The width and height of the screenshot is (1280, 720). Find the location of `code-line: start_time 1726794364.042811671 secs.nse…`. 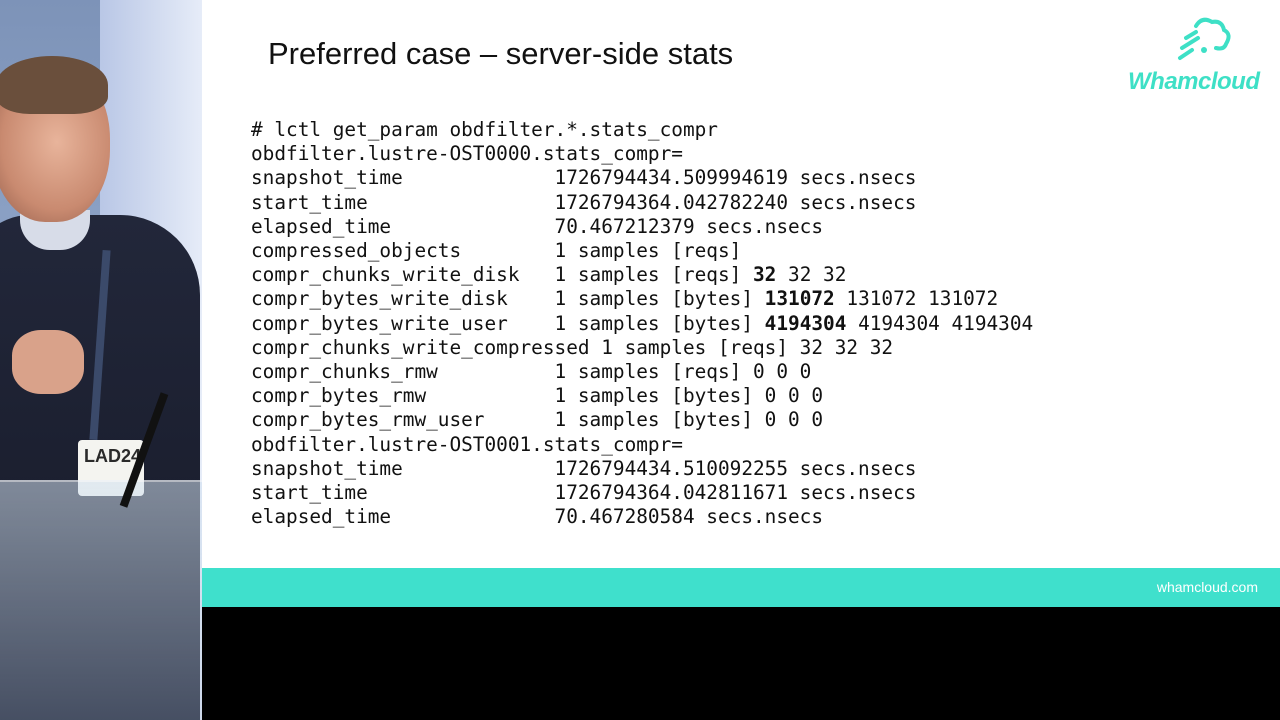

code-line: start_time 1726794364.042811671 secs.nse… is located at coordinates (642, 493).